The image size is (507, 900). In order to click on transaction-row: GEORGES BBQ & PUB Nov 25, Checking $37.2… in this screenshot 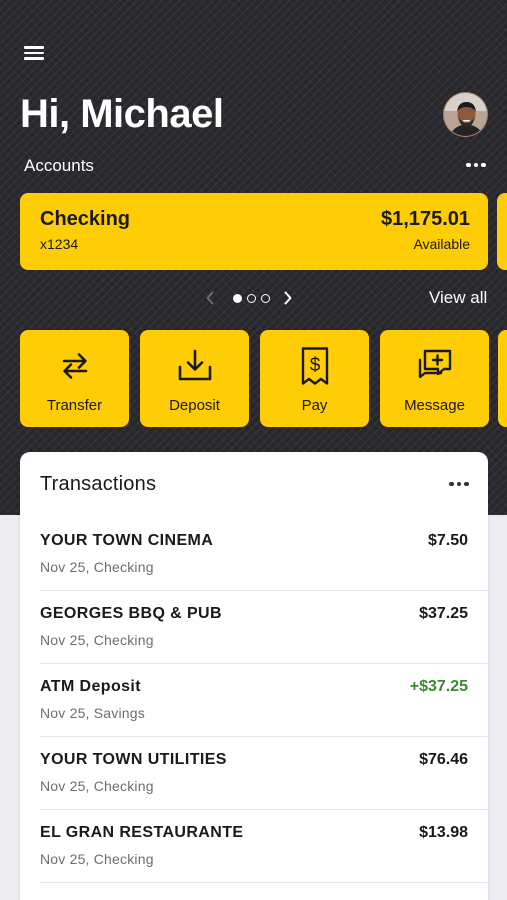, I will do `click(254, 627)`.